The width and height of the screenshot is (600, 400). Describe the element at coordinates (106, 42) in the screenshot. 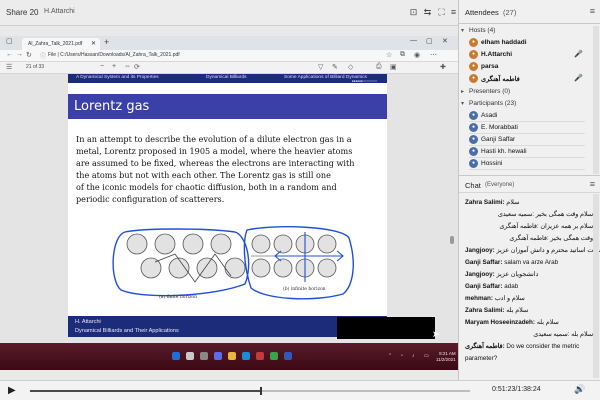

I see `new-tab-icon: +` at that location.